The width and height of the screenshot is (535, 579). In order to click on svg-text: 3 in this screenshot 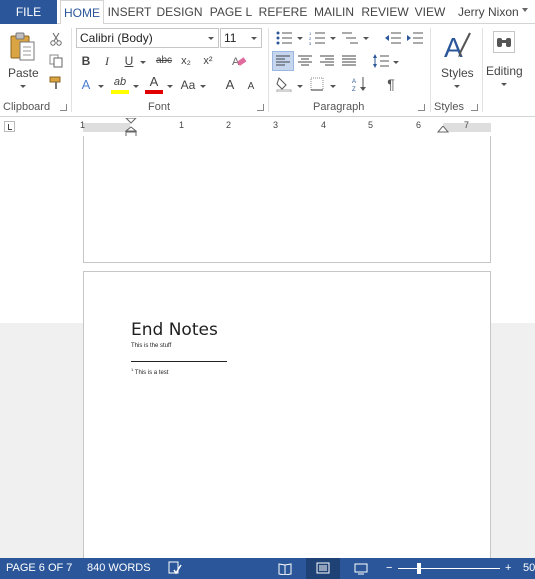, I will do `click(310, 43)`.